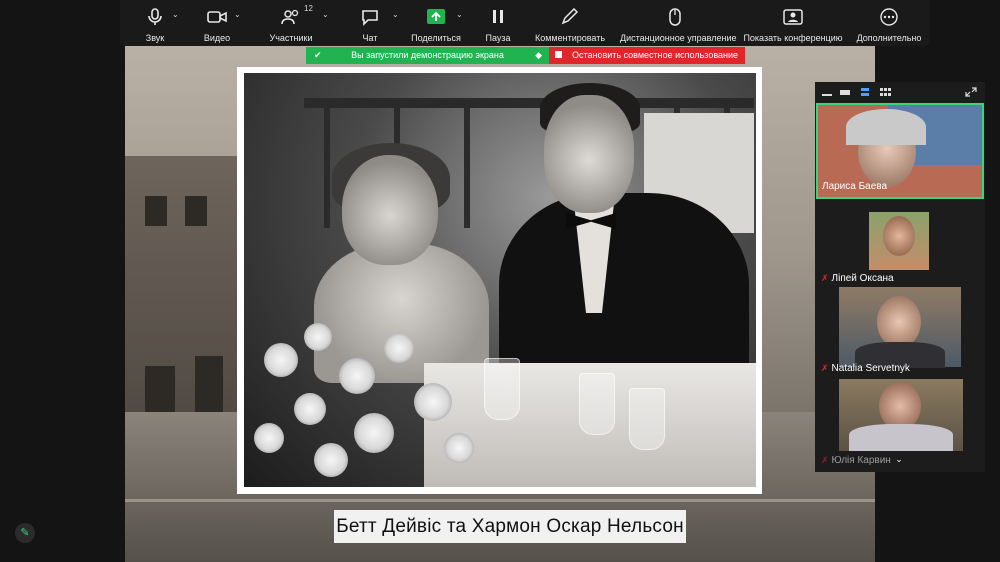  Describe the element at coordinates (510, 526) in the screenshot. I see `slide-caption: Бетт Дейвіс та Хармон Оскар Нельсон` at that location.